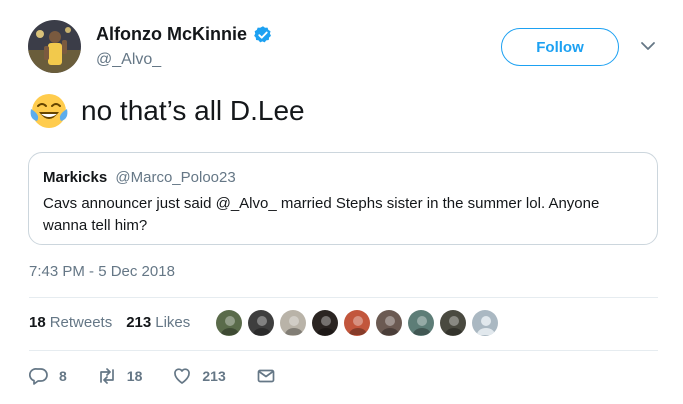 The width and height of the screenshot is (683, 404). What do you see at coordinates (193, 110) in the screenshot?
I see `tweet-text: no that’s all D.Lee` at bounding box center [193, 110].